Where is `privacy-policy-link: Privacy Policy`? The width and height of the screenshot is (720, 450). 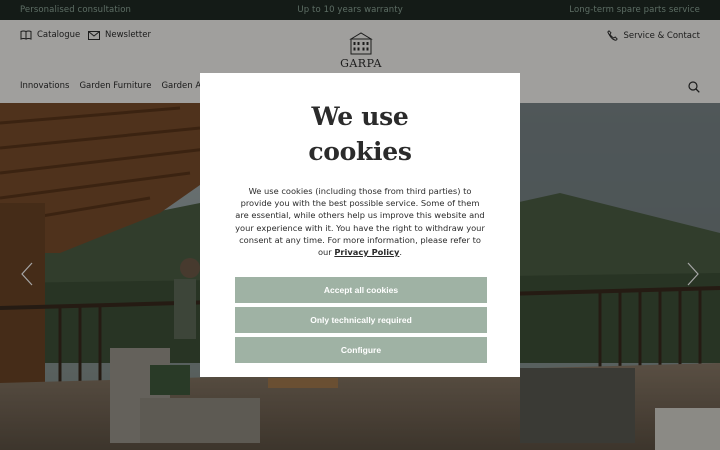 privacy-policy-link: Privacy Policy is located at coordinates (366, 252).